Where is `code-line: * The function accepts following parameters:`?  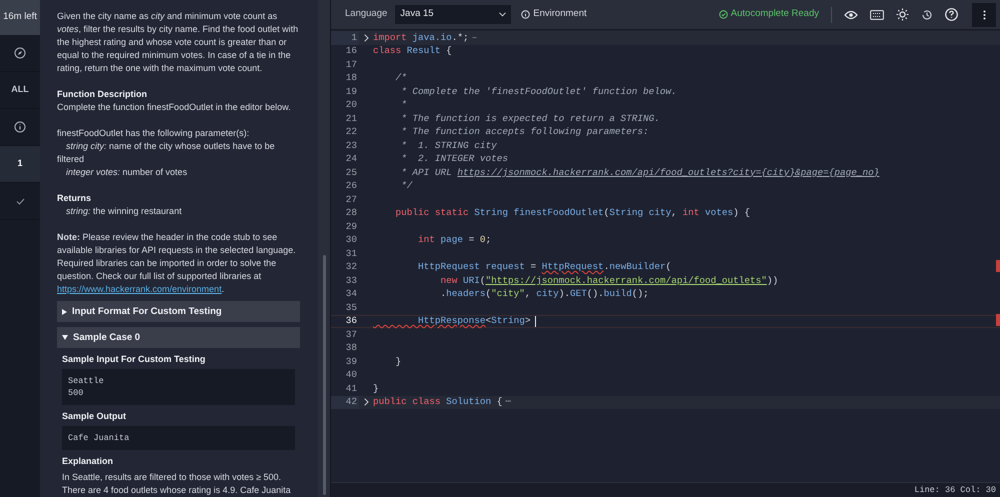
code-line: * The function accepts following parameters: is located at coordinates (524, 132).